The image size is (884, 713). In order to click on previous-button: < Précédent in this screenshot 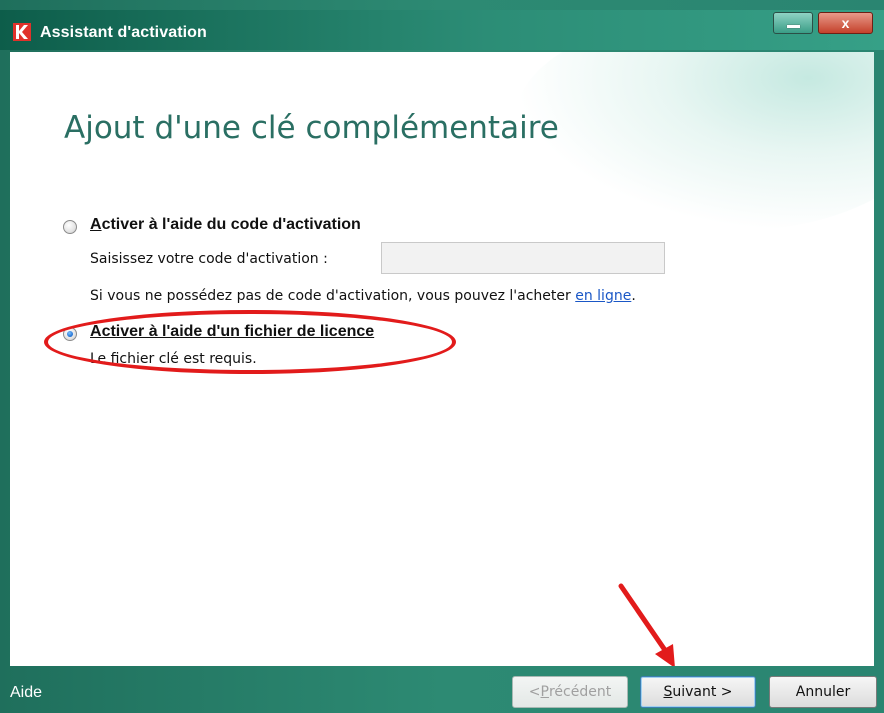, I will do `click(570, 692)`.